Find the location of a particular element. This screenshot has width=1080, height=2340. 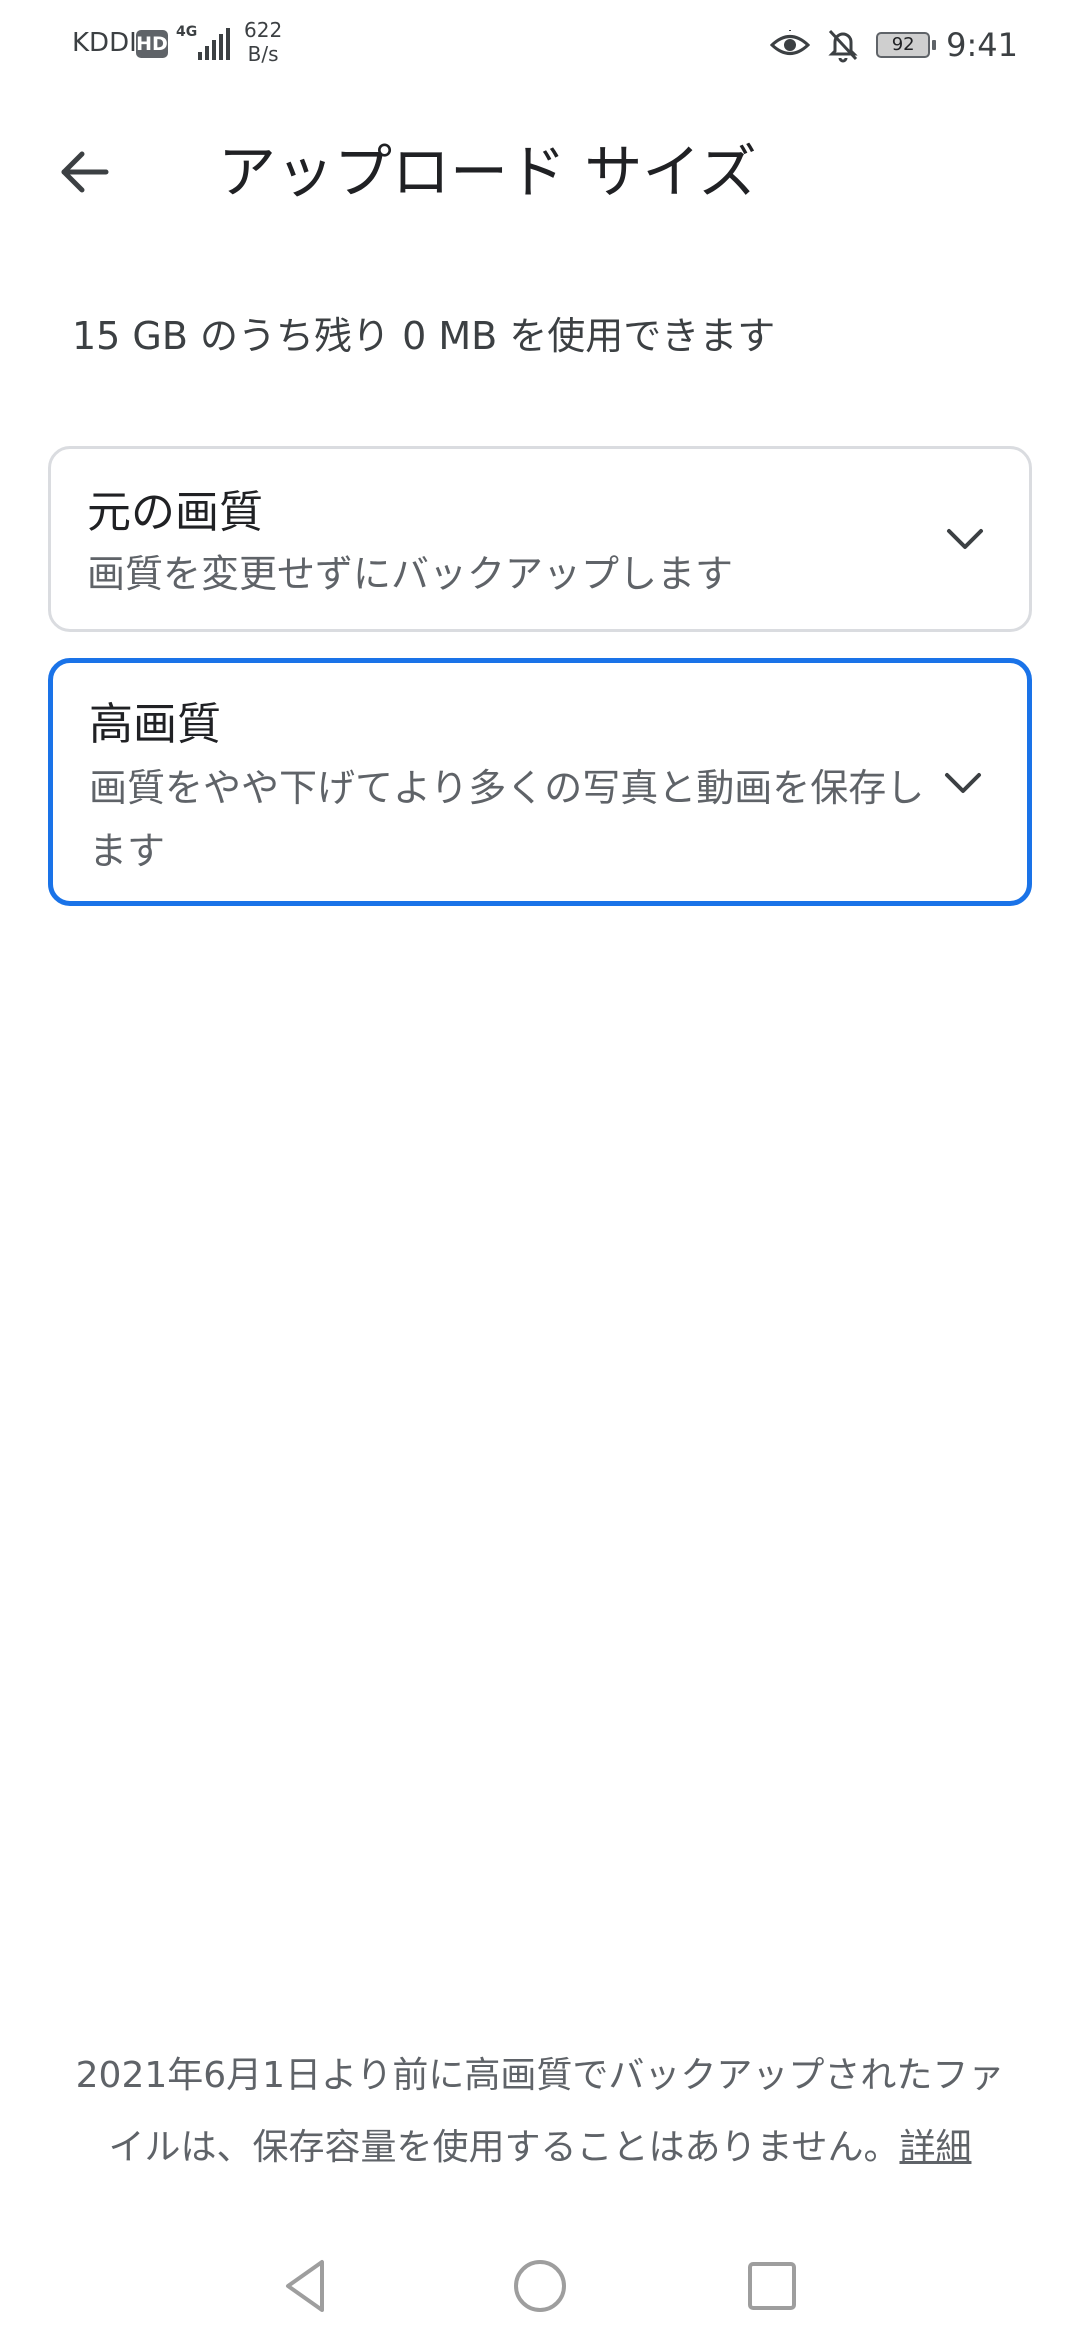

network-speed-value: 622 is located at coordinates (263, 30).